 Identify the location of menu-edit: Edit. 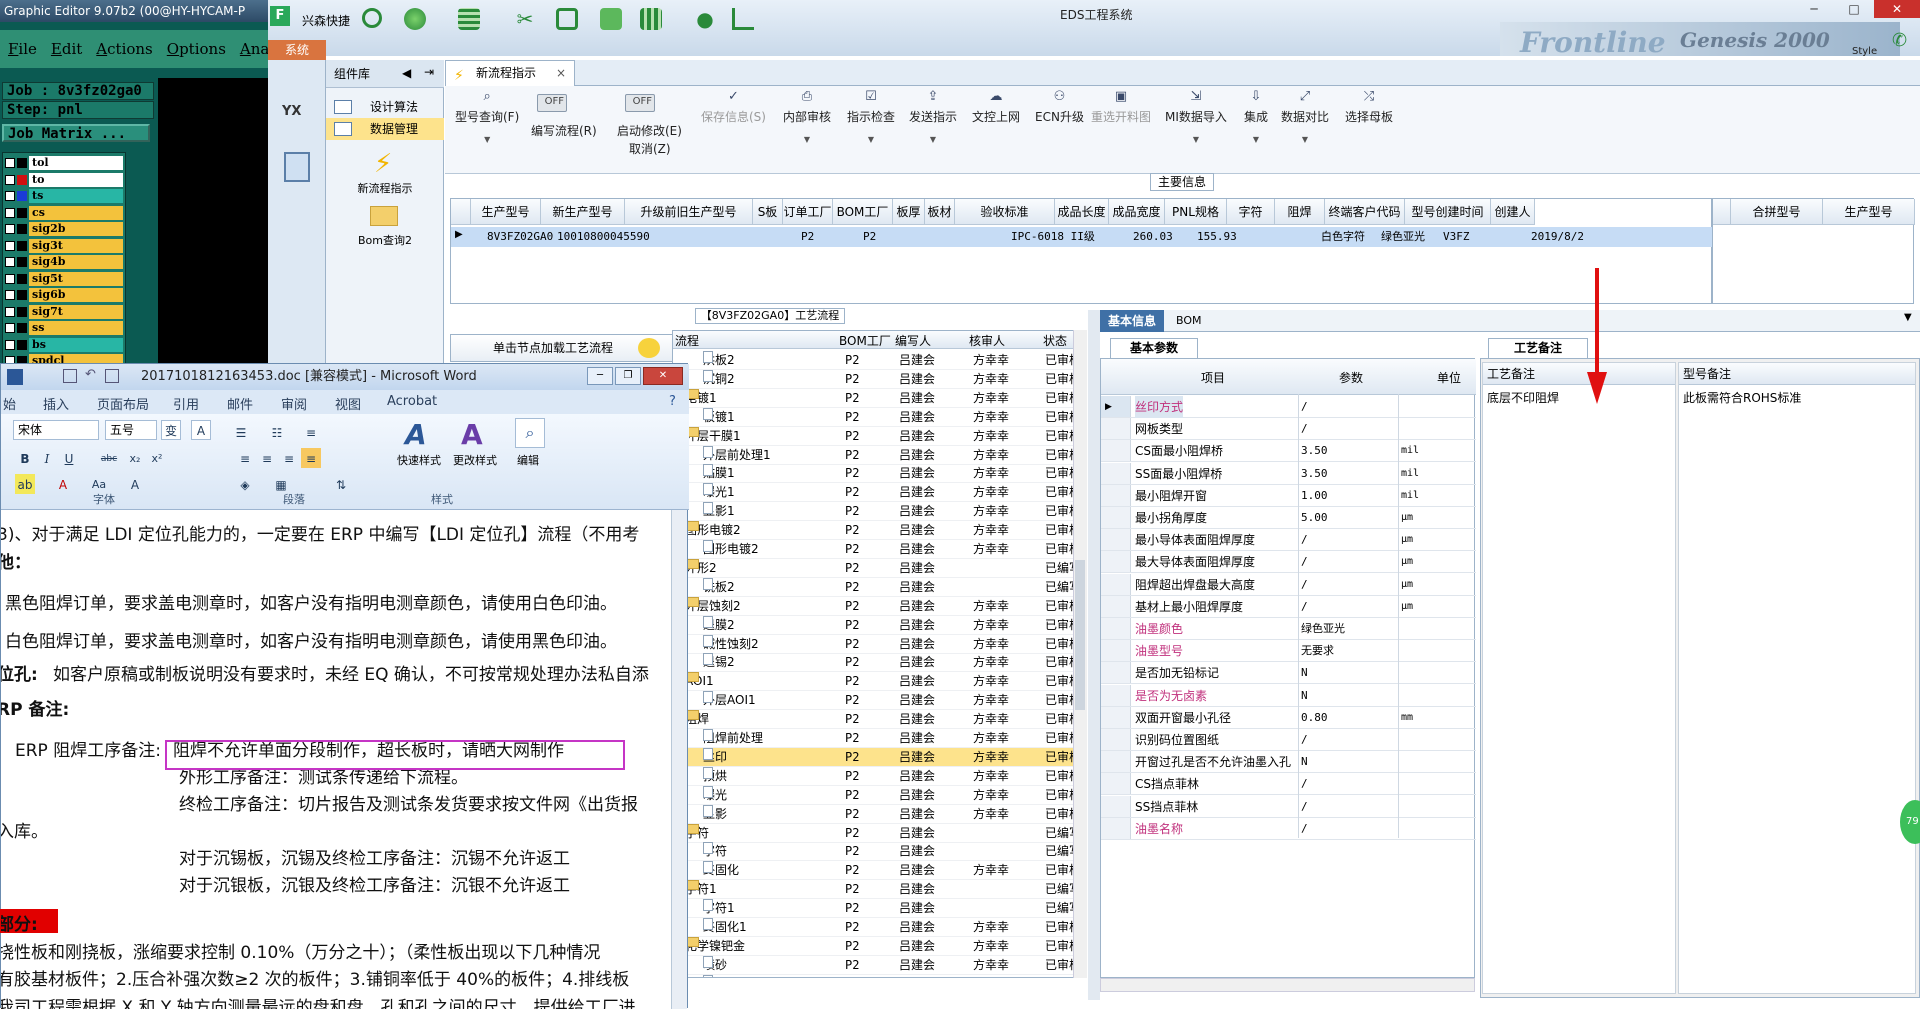
(66, 49).